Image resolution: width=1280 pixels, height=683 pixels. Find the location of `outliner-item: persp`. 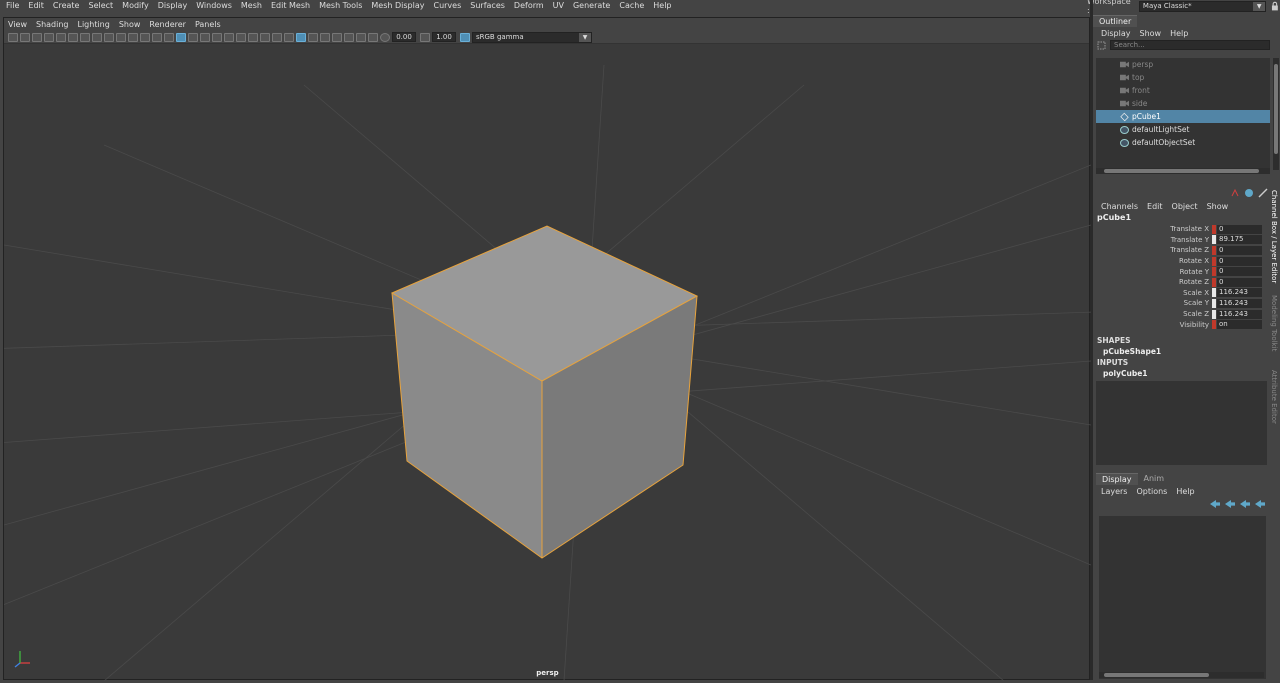

outliner-item: persp is located at coordinates (1183, 64).